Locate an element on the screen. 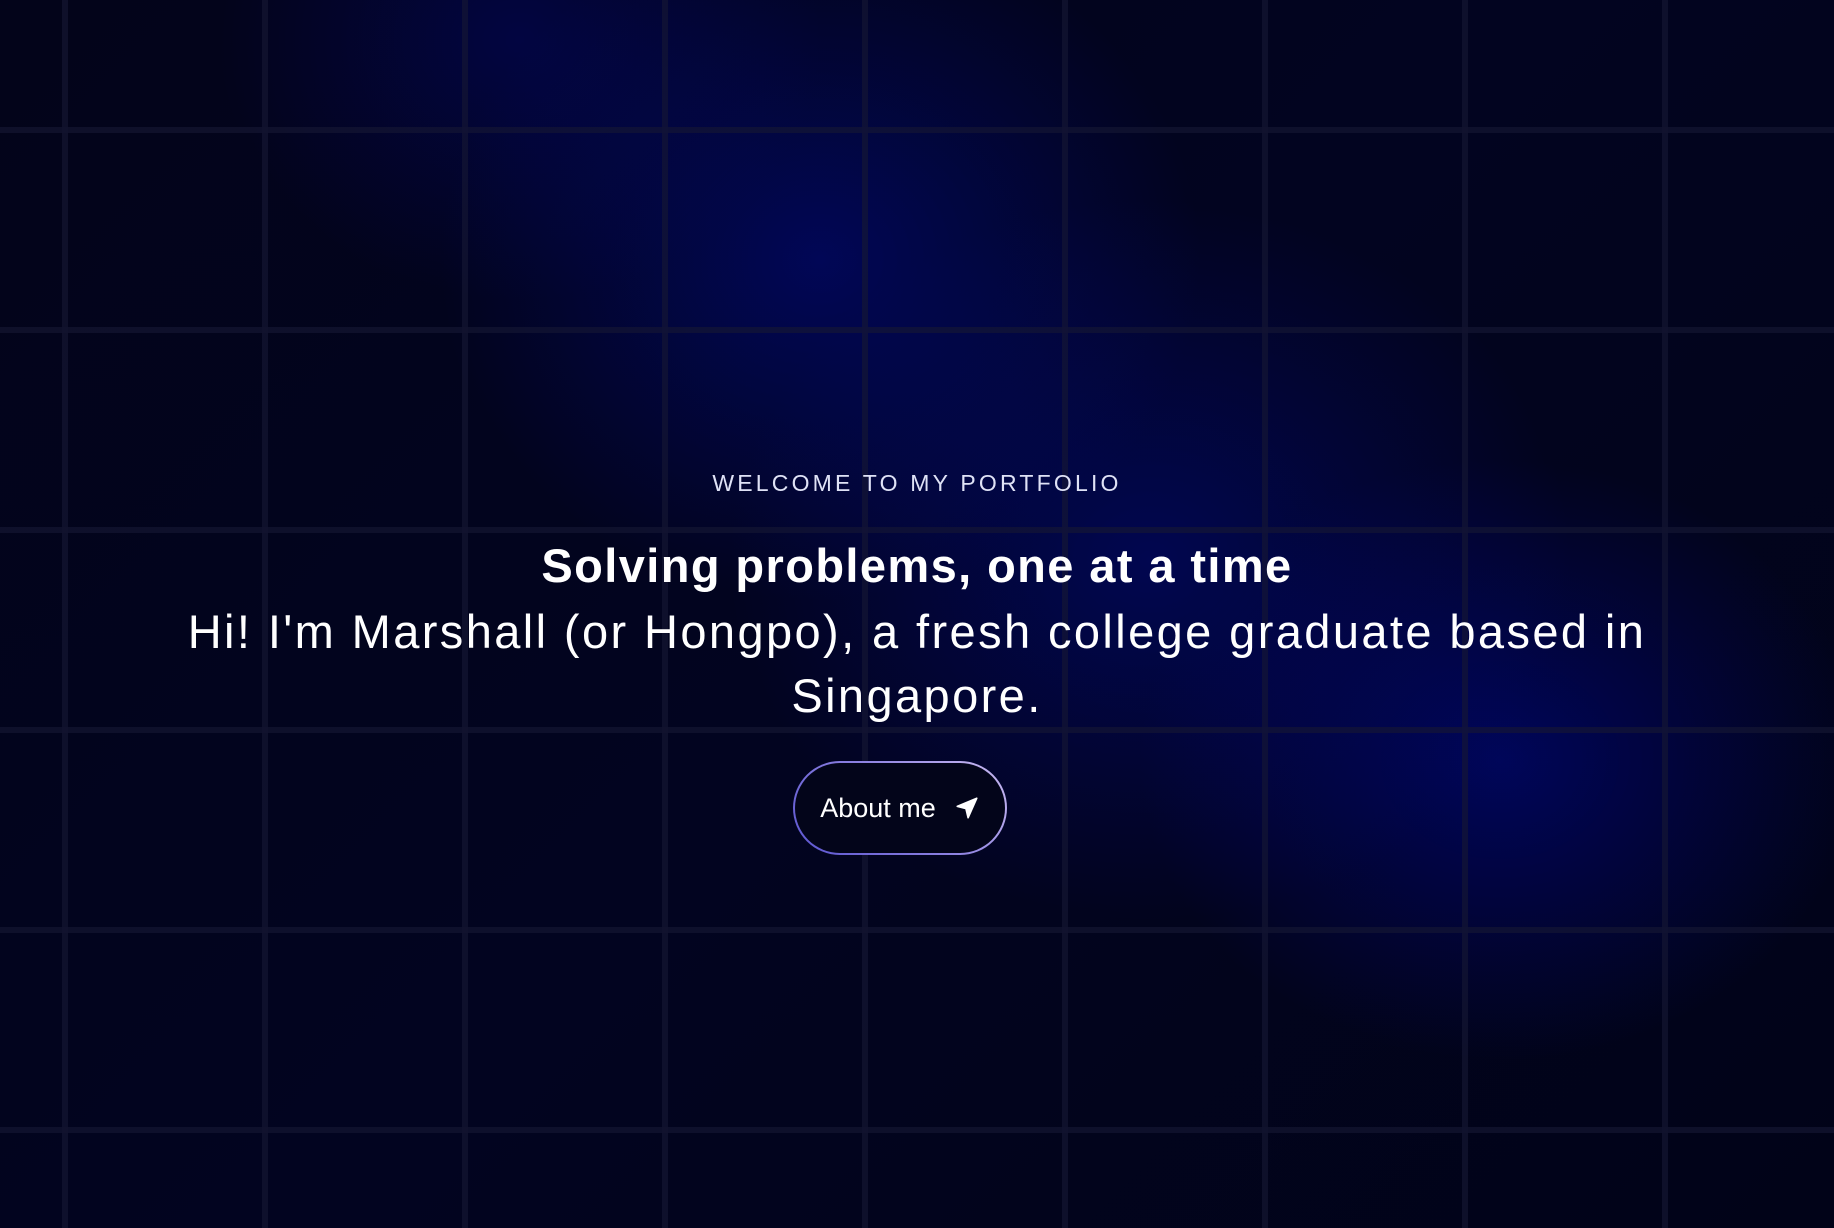 The width and height of the screenshot is (1834, 1228). about-me-button-body: About me is located at coordinates (900, 808).